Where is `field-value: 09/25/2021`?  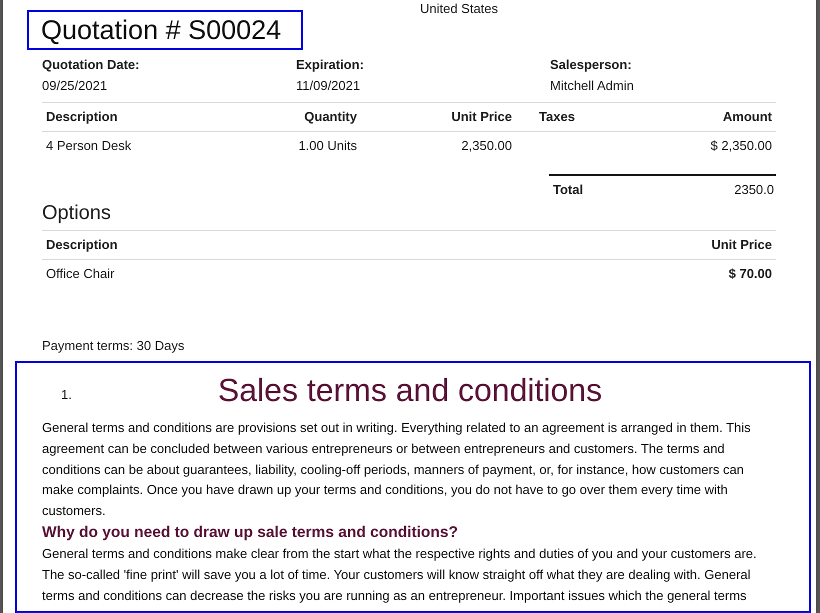 field-value: 09/25/2021 is located at coordinates (75, 85).